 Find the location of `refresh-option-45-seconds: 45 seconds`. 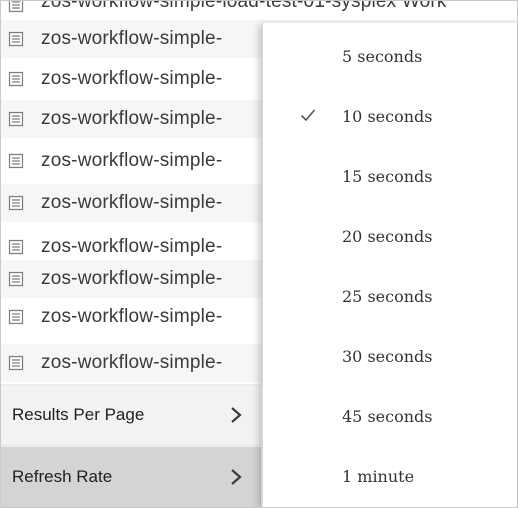

refresh-option-45-seconds: 45 seconds is located at coordinates (390, 416).